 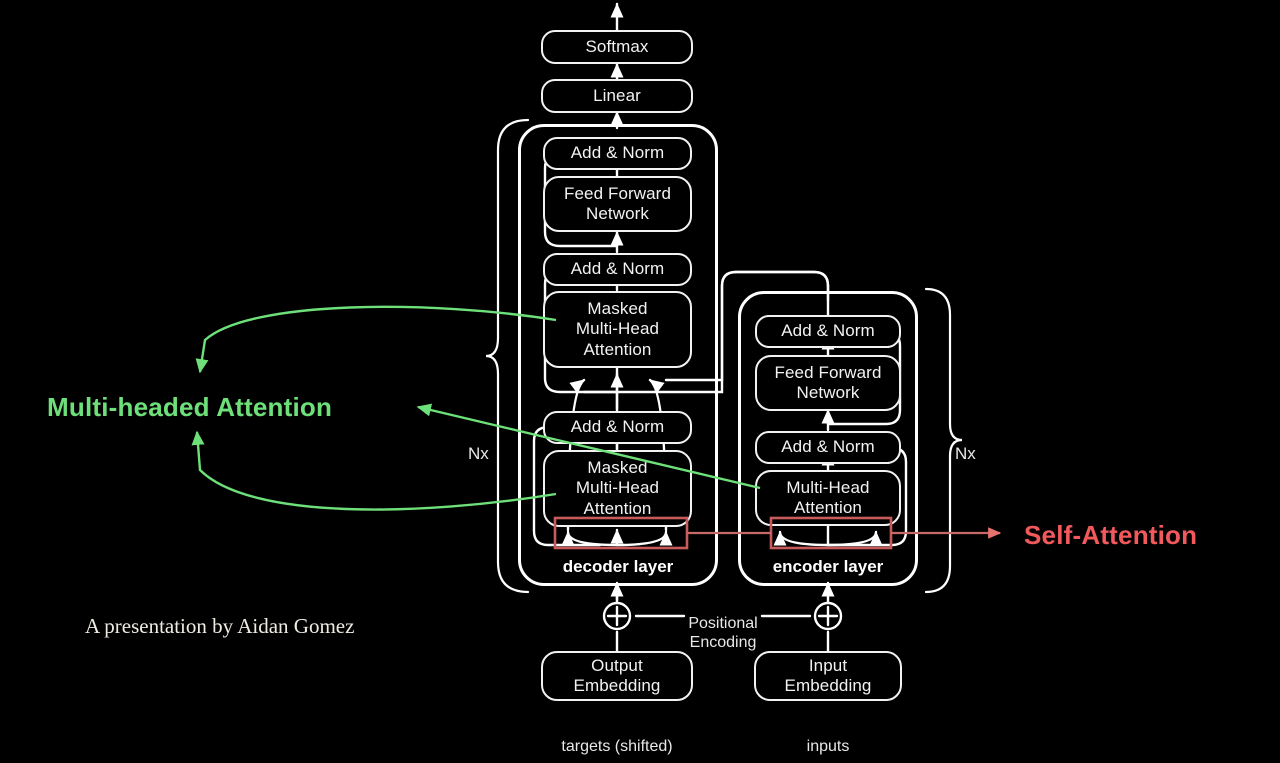 I want to click on self-attention-callout: Self-Attention, so click(x=1111, y=535).